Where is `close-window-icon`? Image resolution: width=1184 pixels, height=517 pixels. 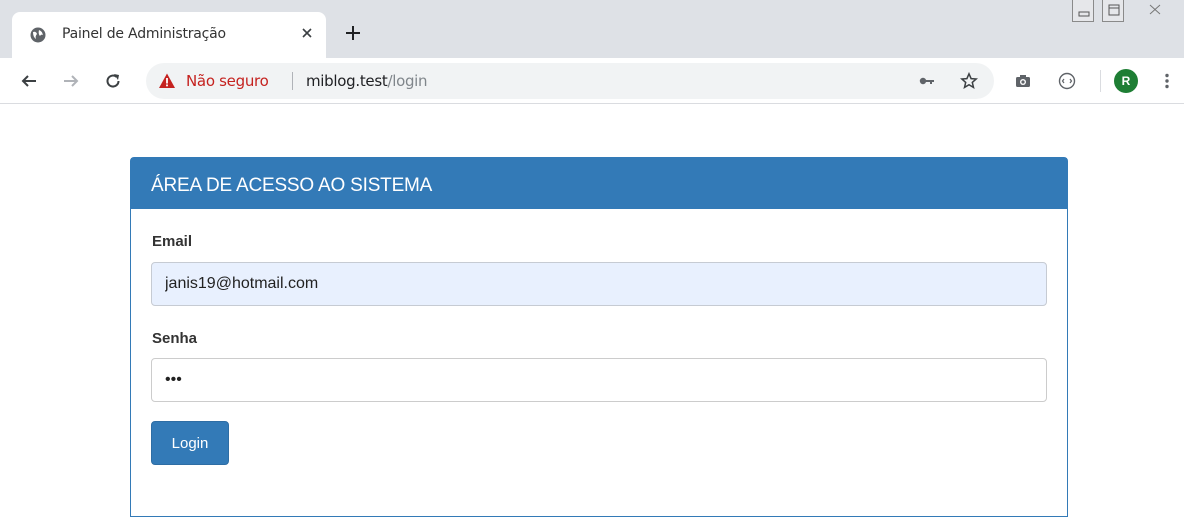 close-window-icon is located at coordinates (1155, 9).